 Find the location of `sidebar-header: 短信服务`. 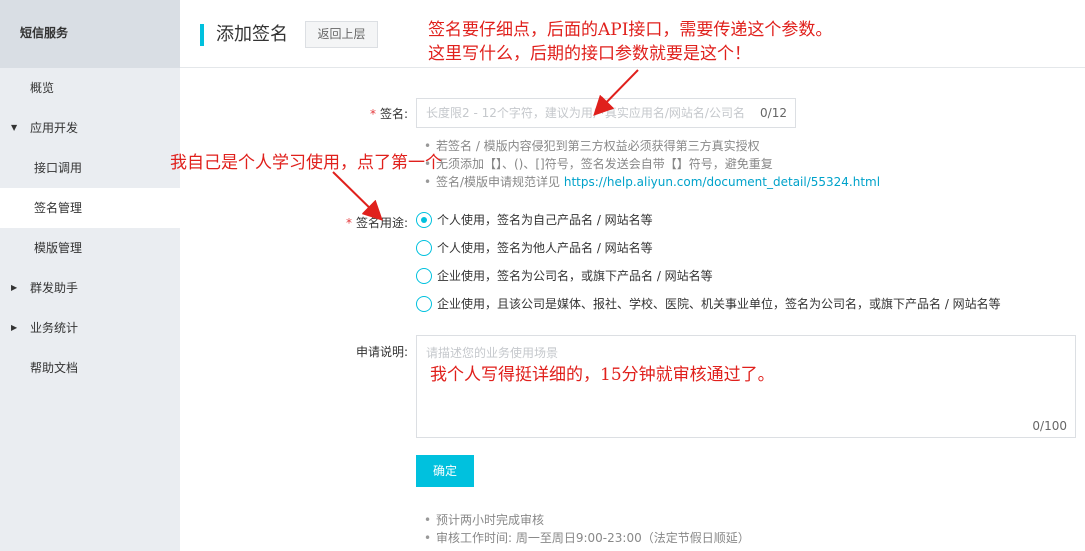

sidebar-header: 短信服务 is located at coordinates (90, 34).